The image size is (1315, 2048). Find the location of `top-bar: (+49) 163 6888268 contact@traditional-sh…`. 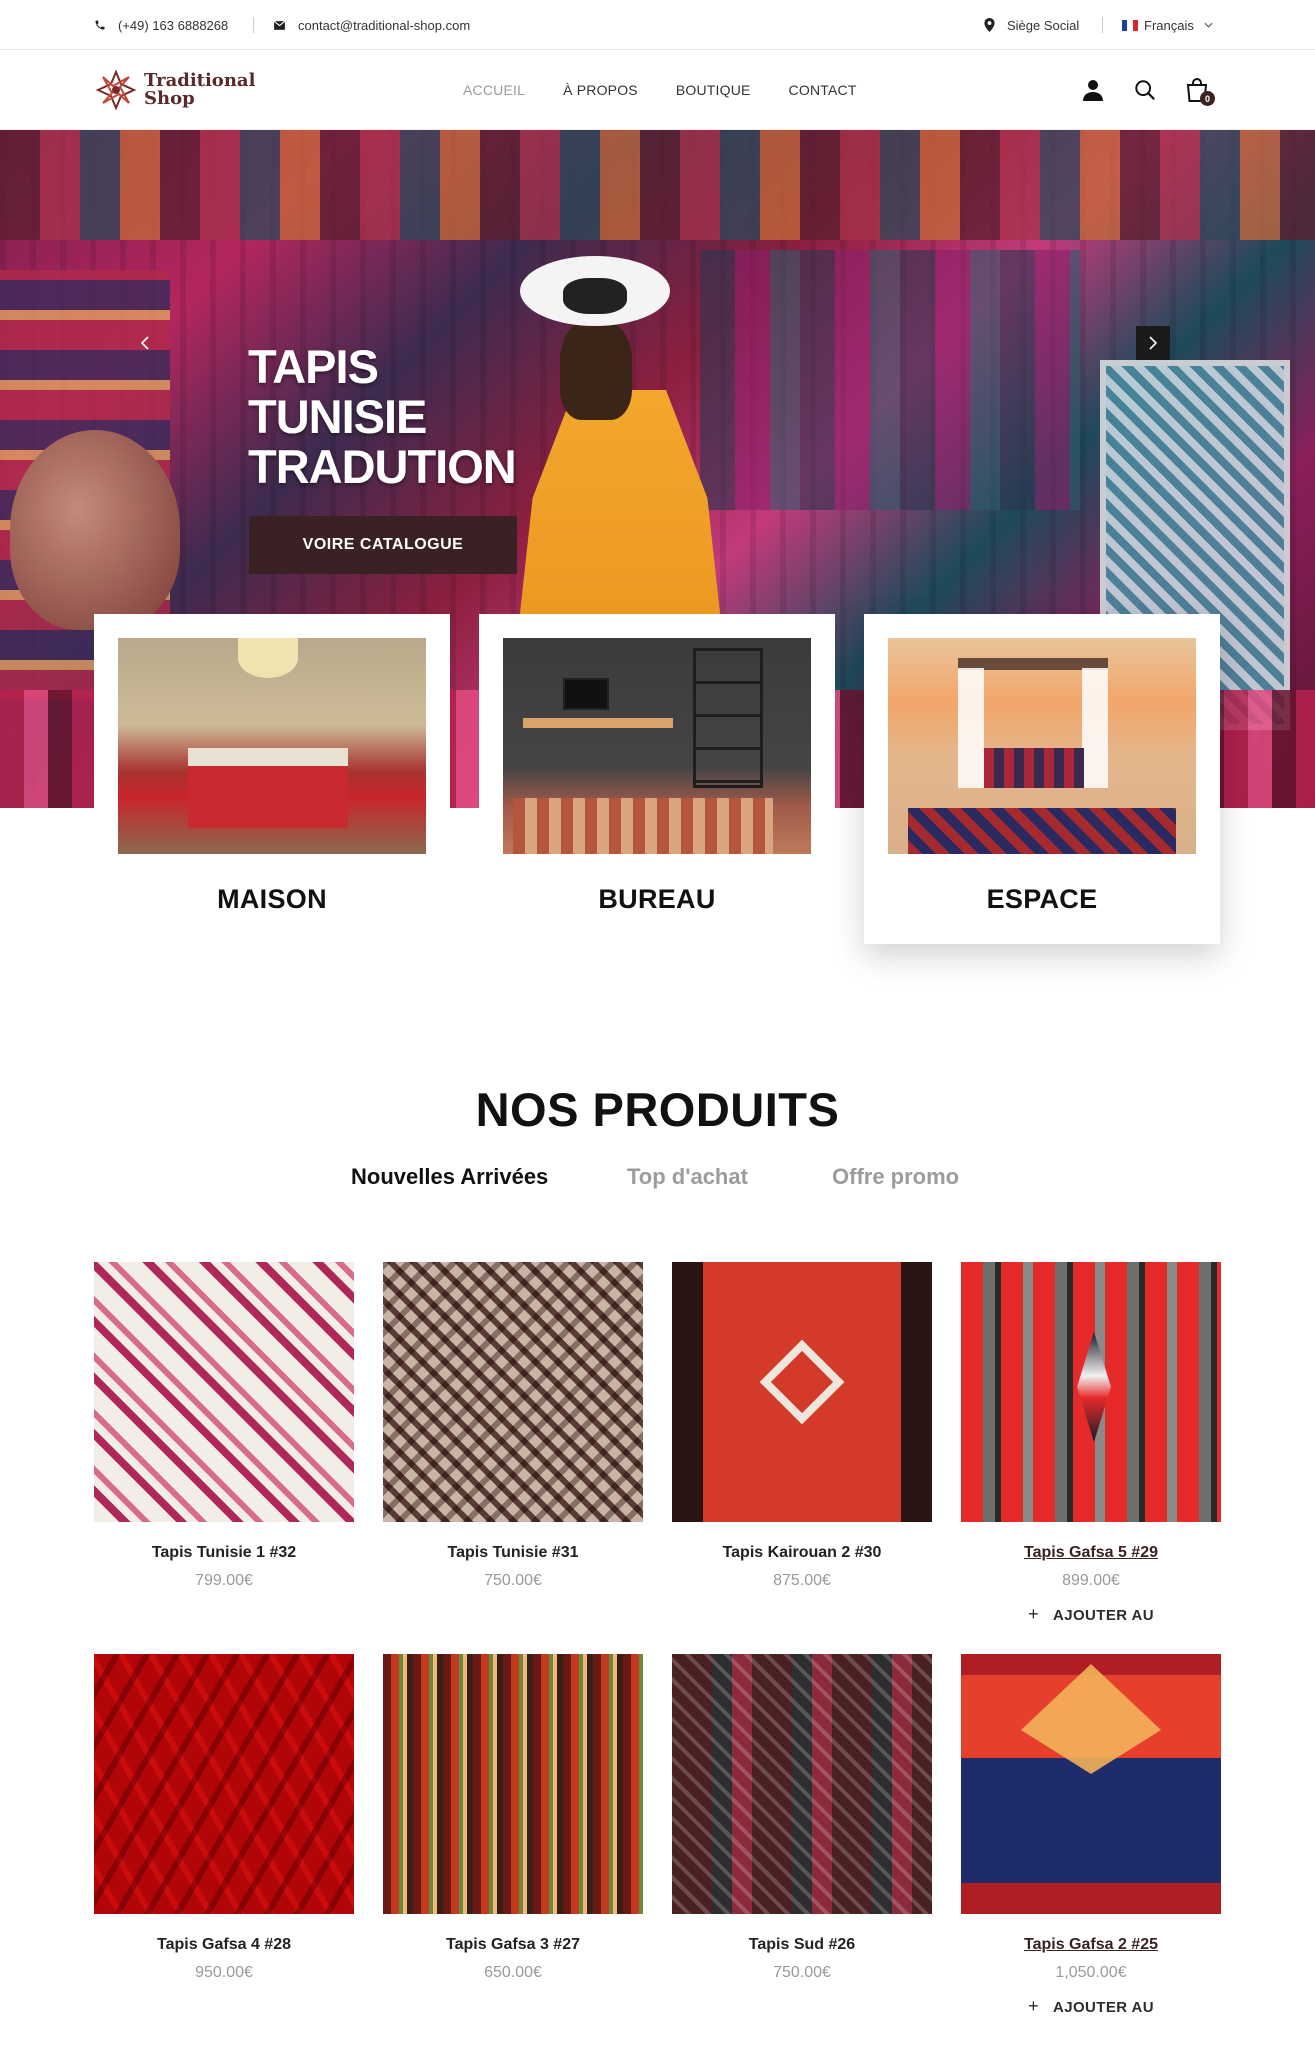

top-bar: (+49) 163 6888268 contact@traditional-sh… is located at coordinates (657, 25).